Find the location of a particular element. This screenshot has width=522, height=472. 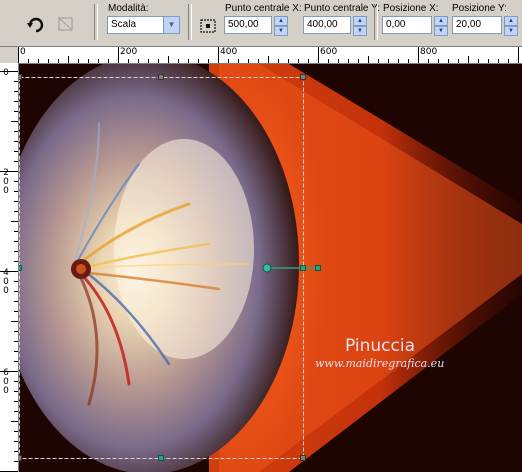

pos-y-label: Posizione Y: is located at coordinates (479, 8).